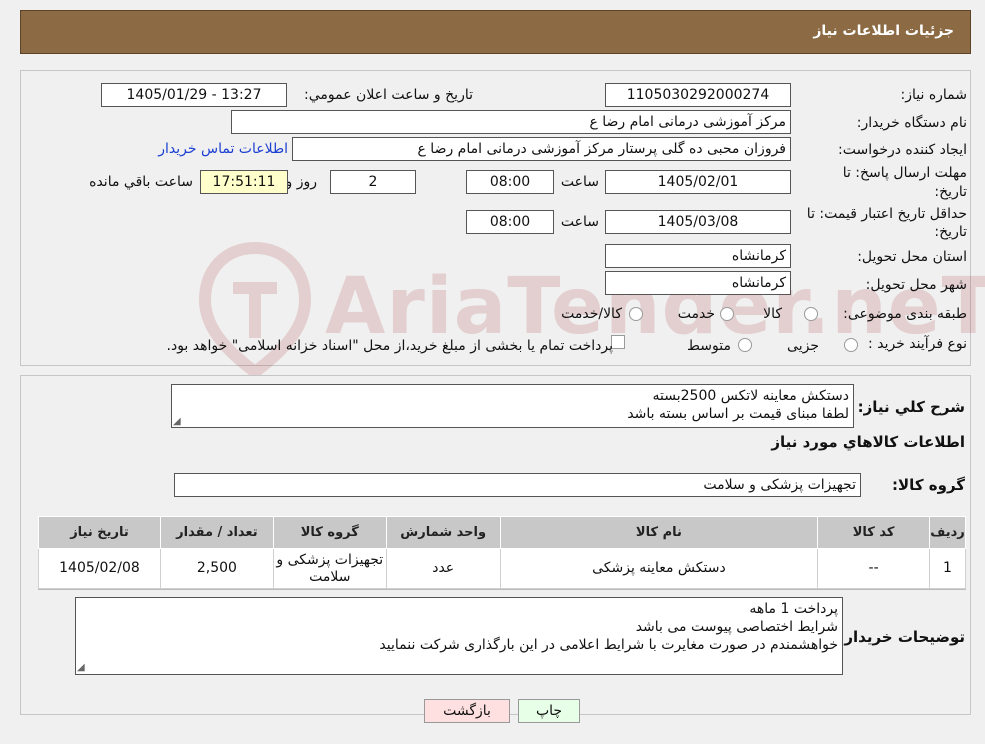  Describe the element at coordinates (745, 345) in the screenshot. I see `process-medium-radio` at that location.